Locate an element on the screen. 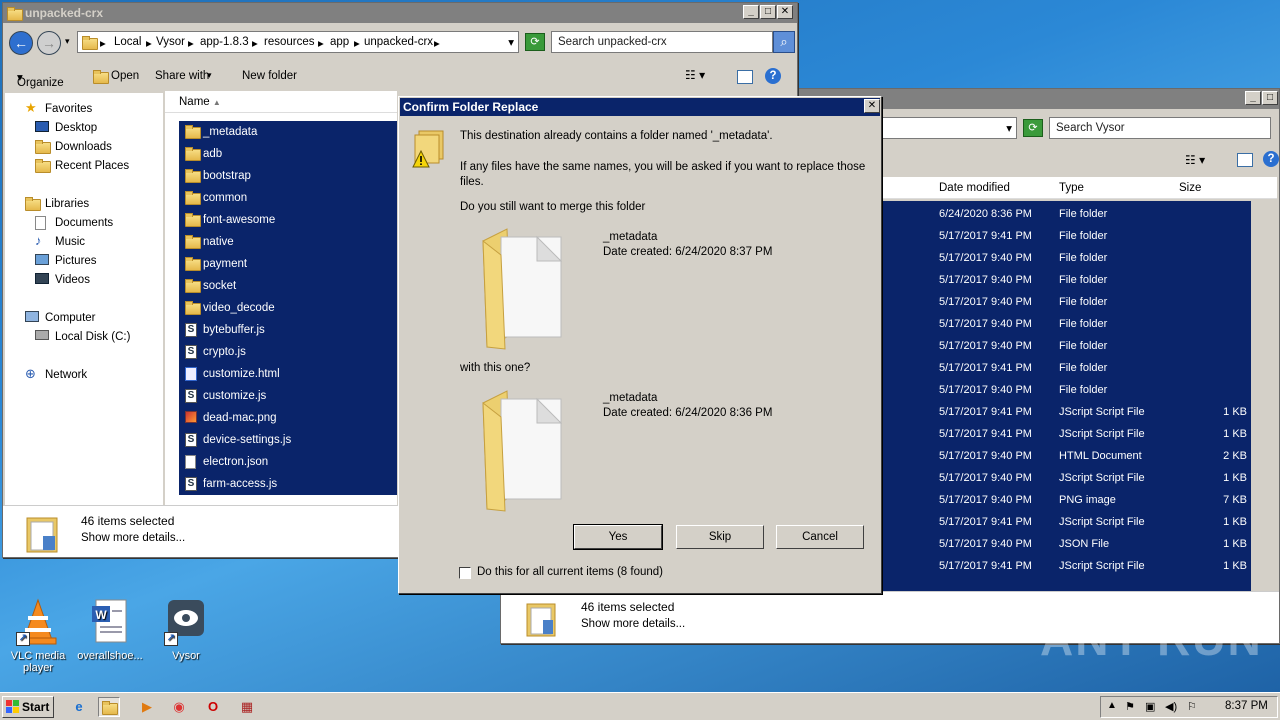 Image resolution: width=1280 pixels, height=720 pixels. file-row: adb is located at coordinates (288, 154).